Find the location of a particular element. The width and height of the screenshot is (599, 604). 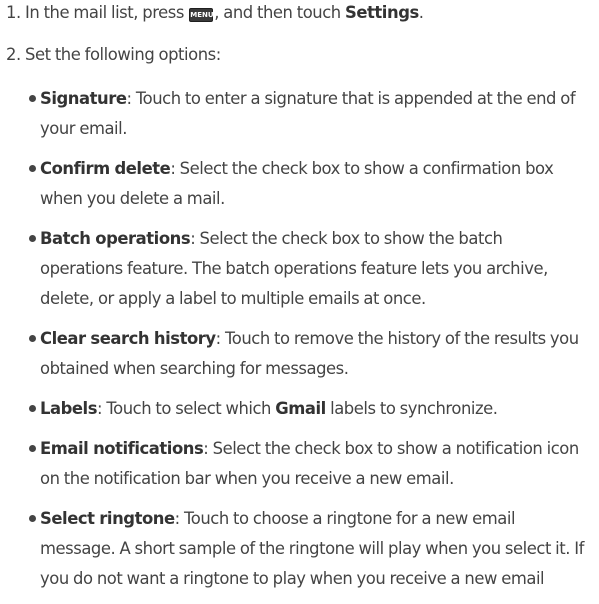

step-2: 2. Set the following options: is located at coordinates (113, 54).